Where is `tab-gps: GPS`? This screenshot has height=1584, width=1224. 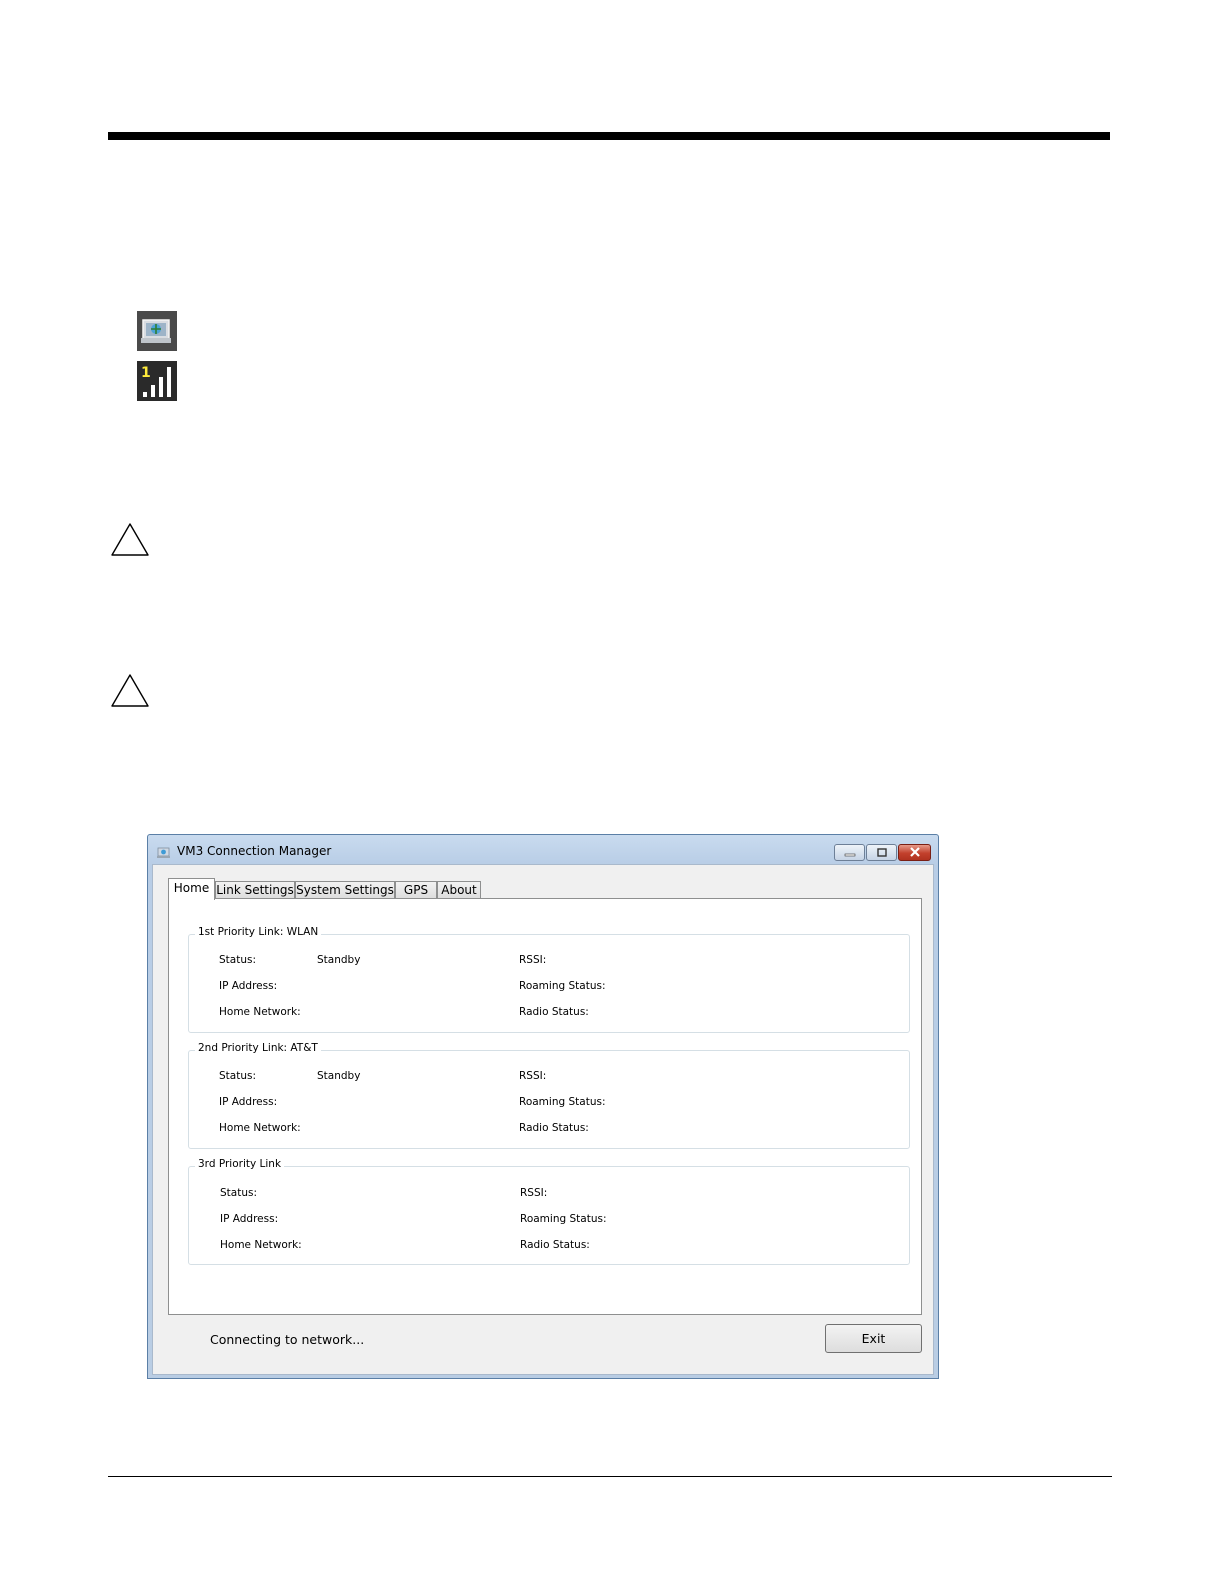
tab-gps: GPS is located at coordinates (416, 890).